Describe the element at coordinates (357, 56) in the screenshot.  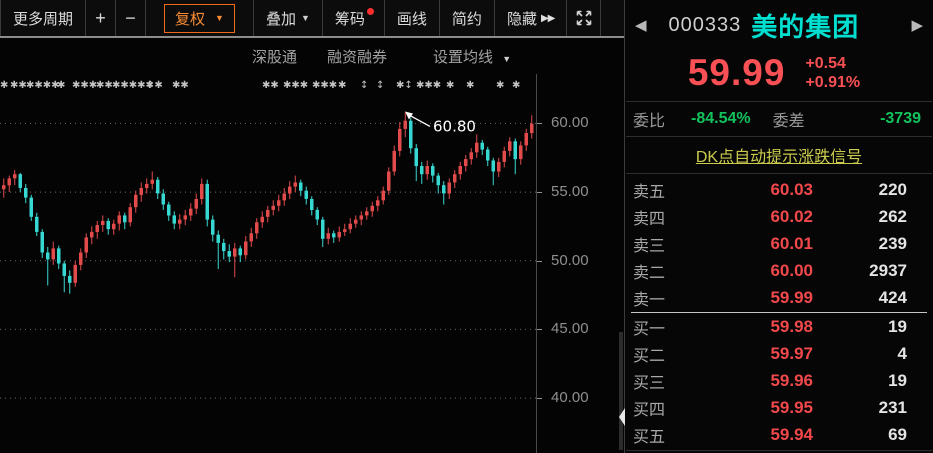
I see `margin-trading-toggle: 融资融券` at that location.